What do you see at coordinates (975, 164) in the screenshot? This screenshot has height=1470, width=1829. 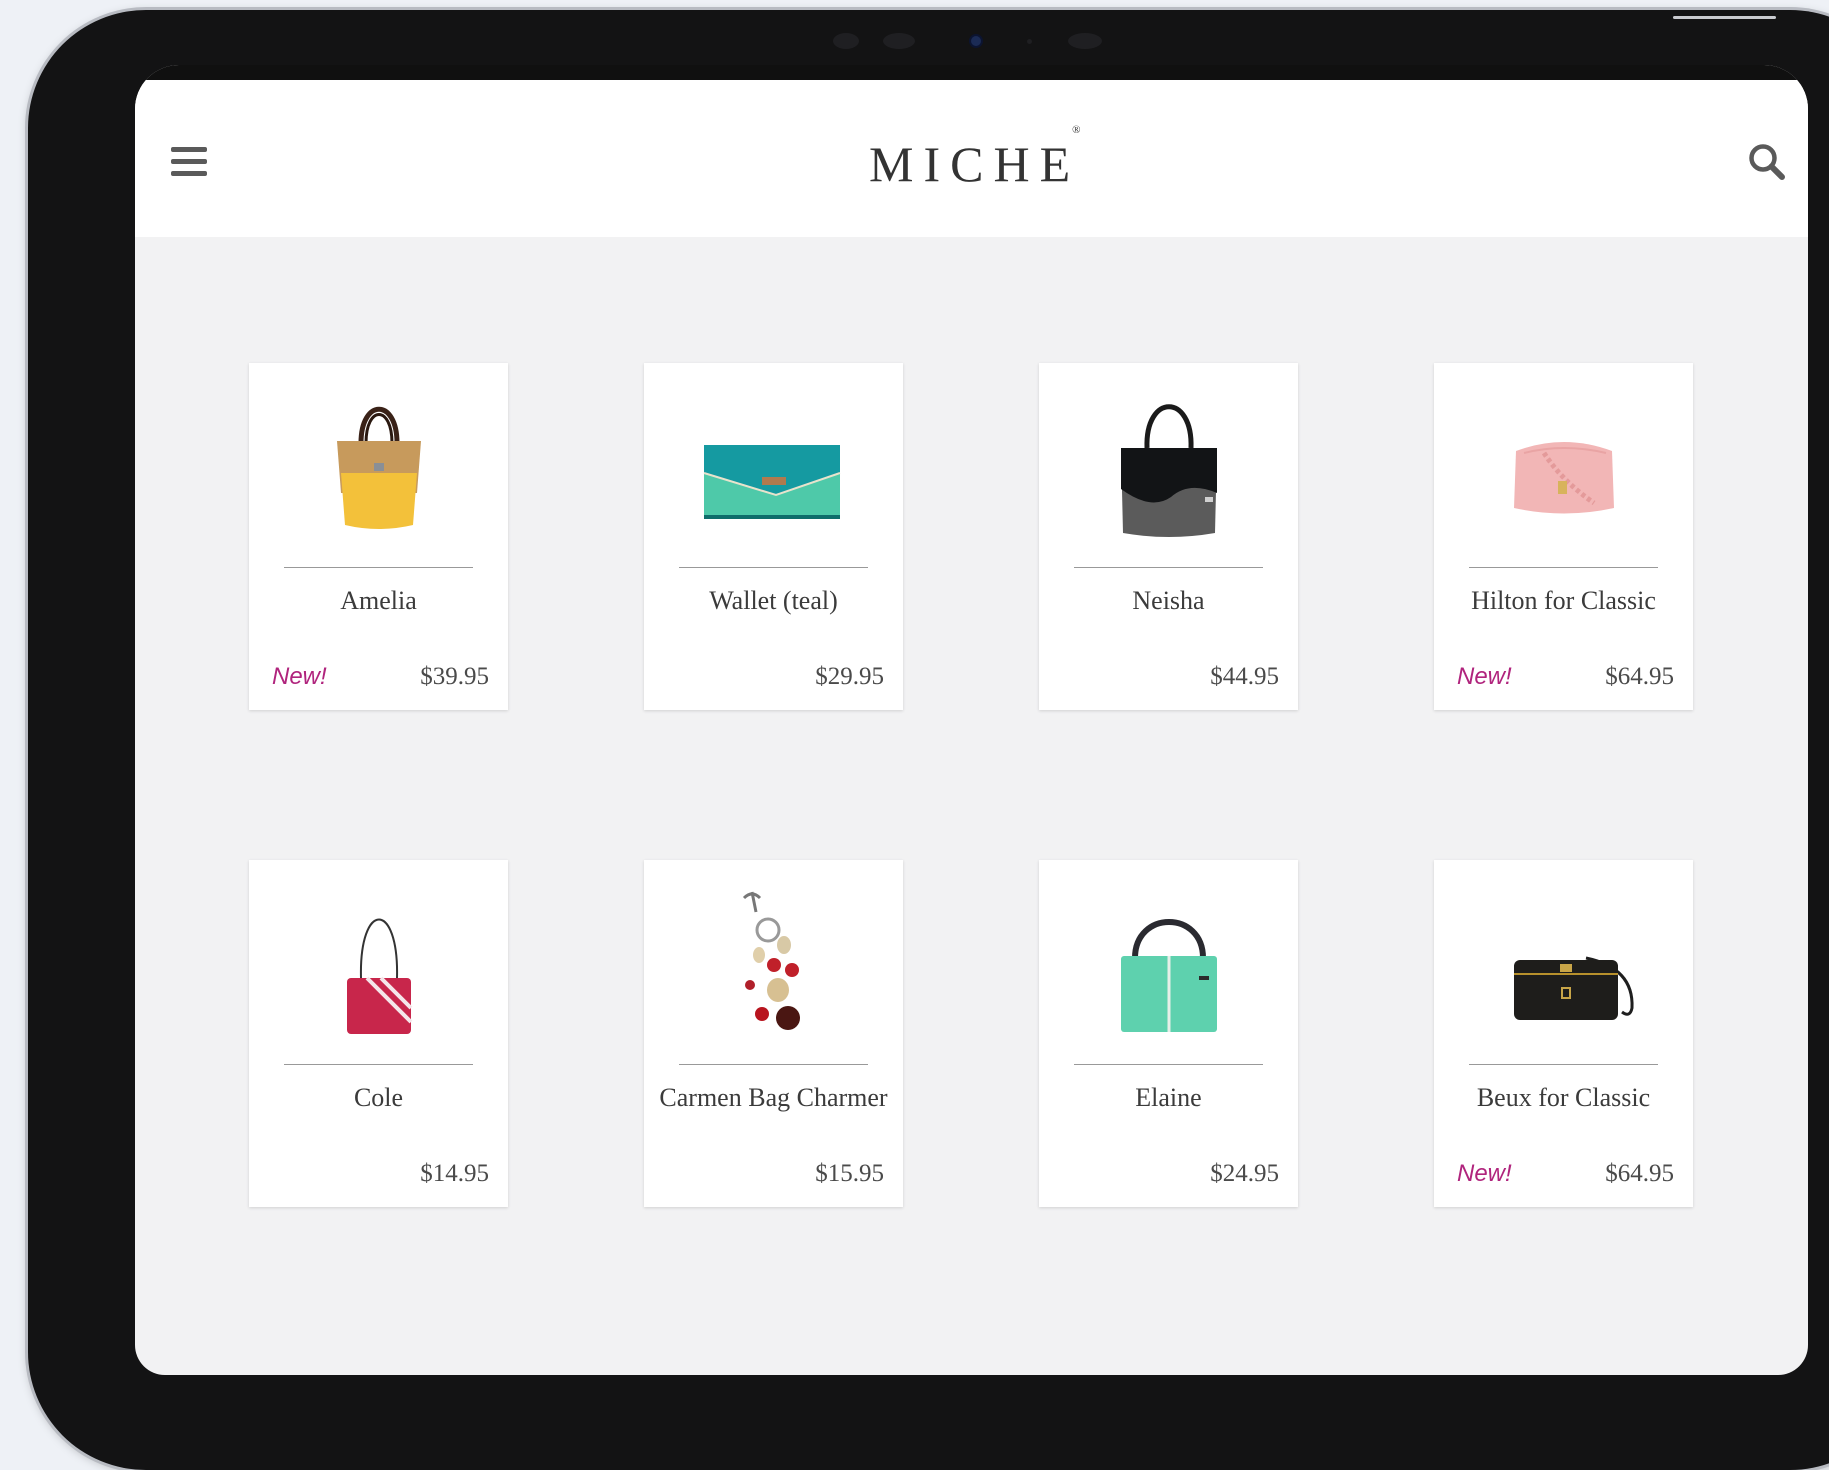 I see `logo-text: MICHE` at bounding box center [975, 164].